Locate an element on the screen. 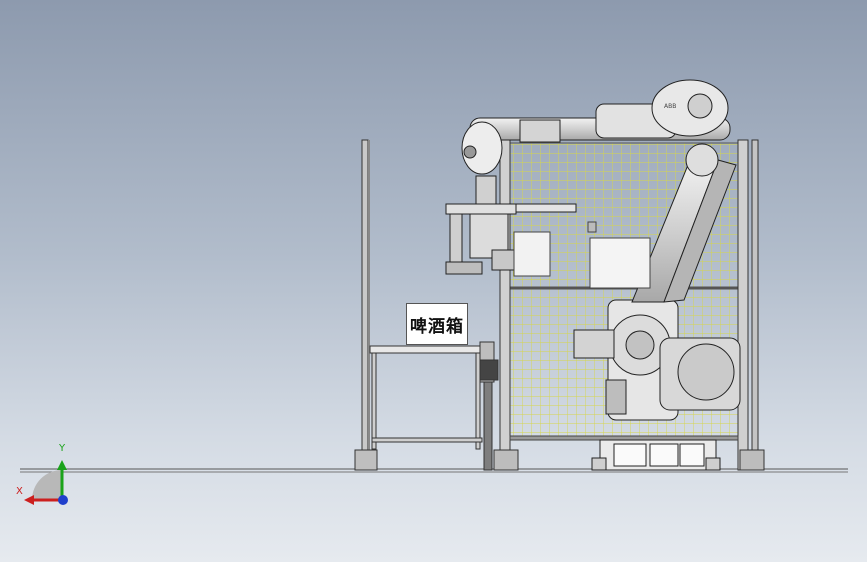 The width and height of the screenshot is (867, 562). robot-brand-mark: ABB is located at coordinates (670, 106).